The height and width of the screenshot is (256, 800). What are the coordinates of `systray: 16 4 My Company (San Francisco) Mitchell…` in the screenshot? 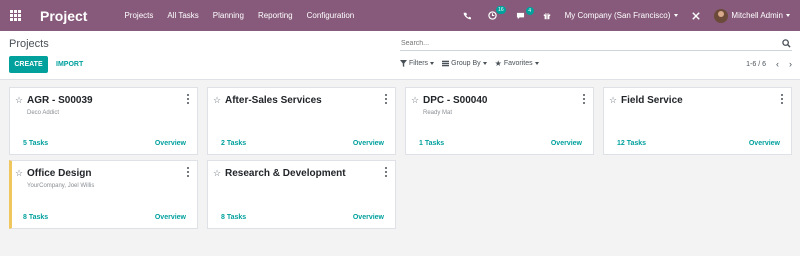 It's located at (630, 15).